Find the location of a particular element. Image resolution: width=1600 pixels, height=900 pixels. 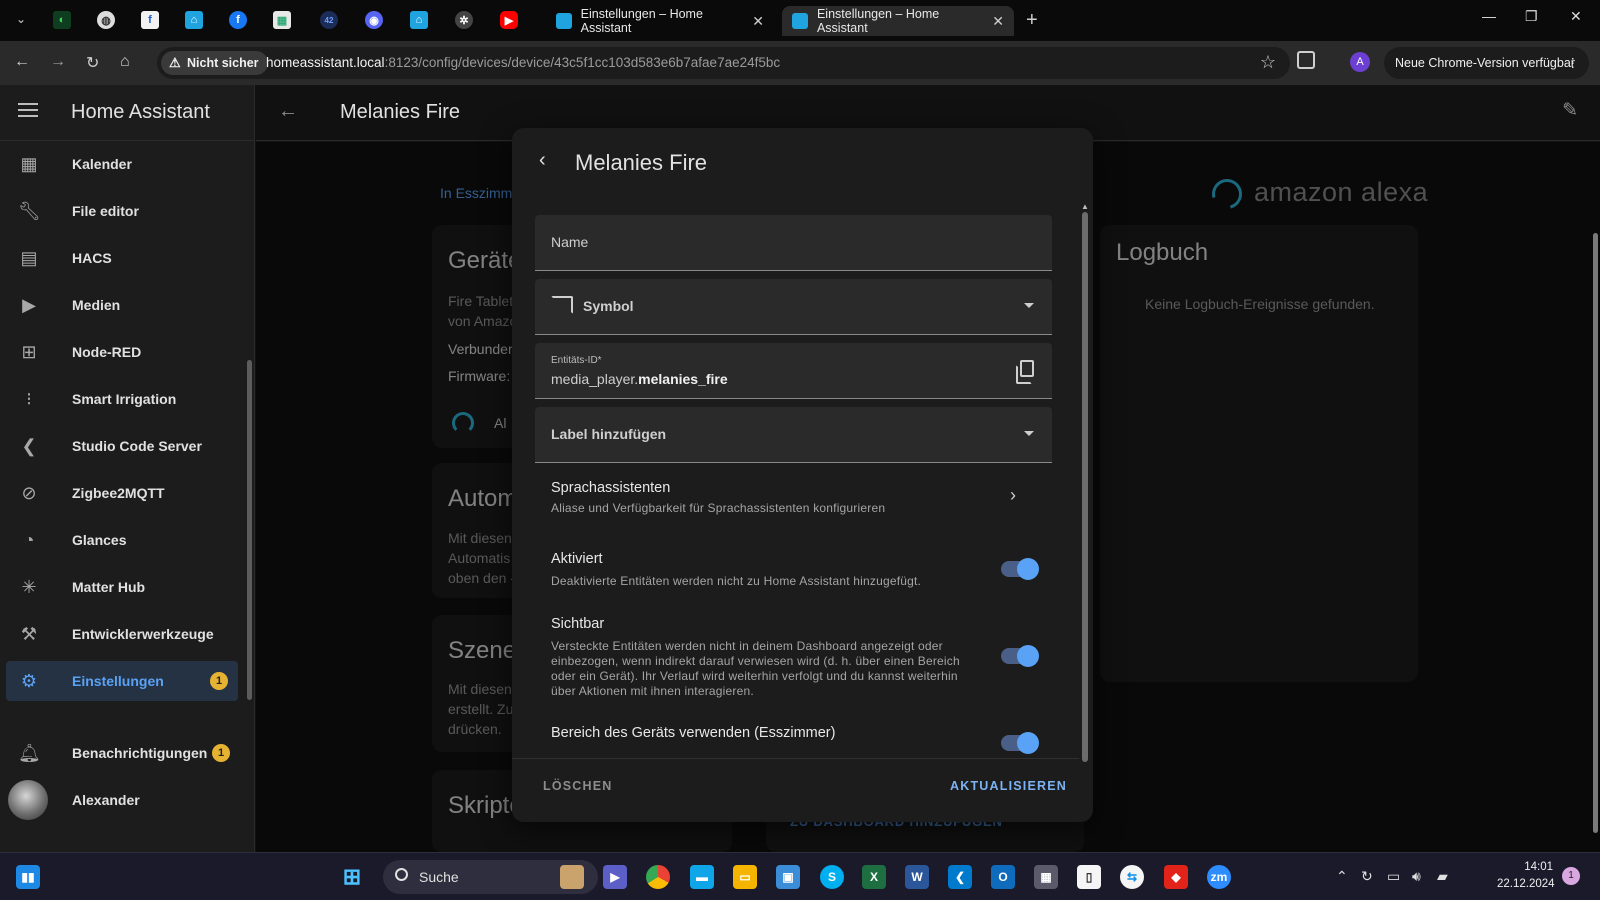

outlook-icon: O is located at coordinates (1003, 877).